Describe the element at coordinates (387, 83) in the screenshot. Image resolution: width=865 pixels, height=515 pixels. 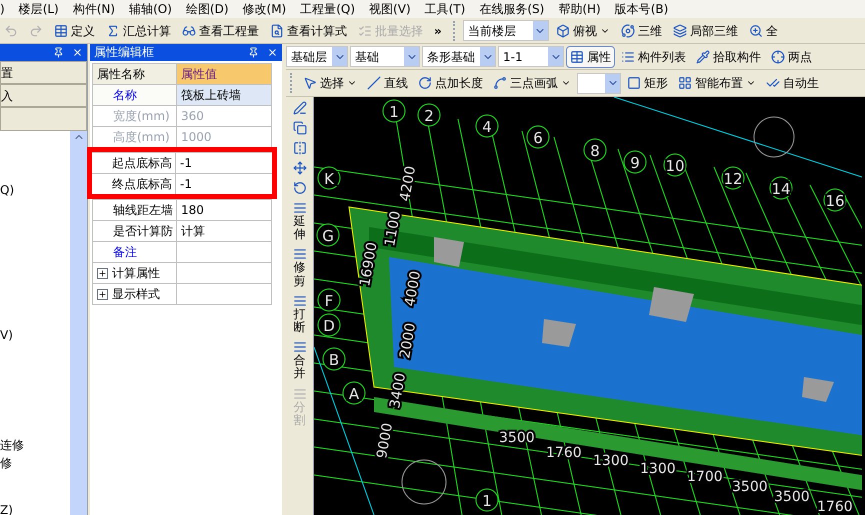
I see `toolbar-button: 直线` at that location.